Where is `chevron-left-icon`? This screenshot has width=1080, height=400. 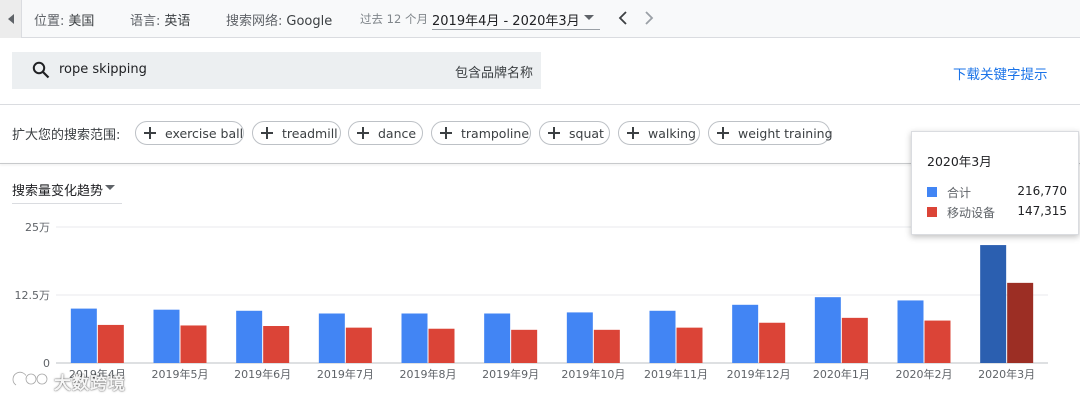 chevron-left-icon is located at coordinates (622, 18).